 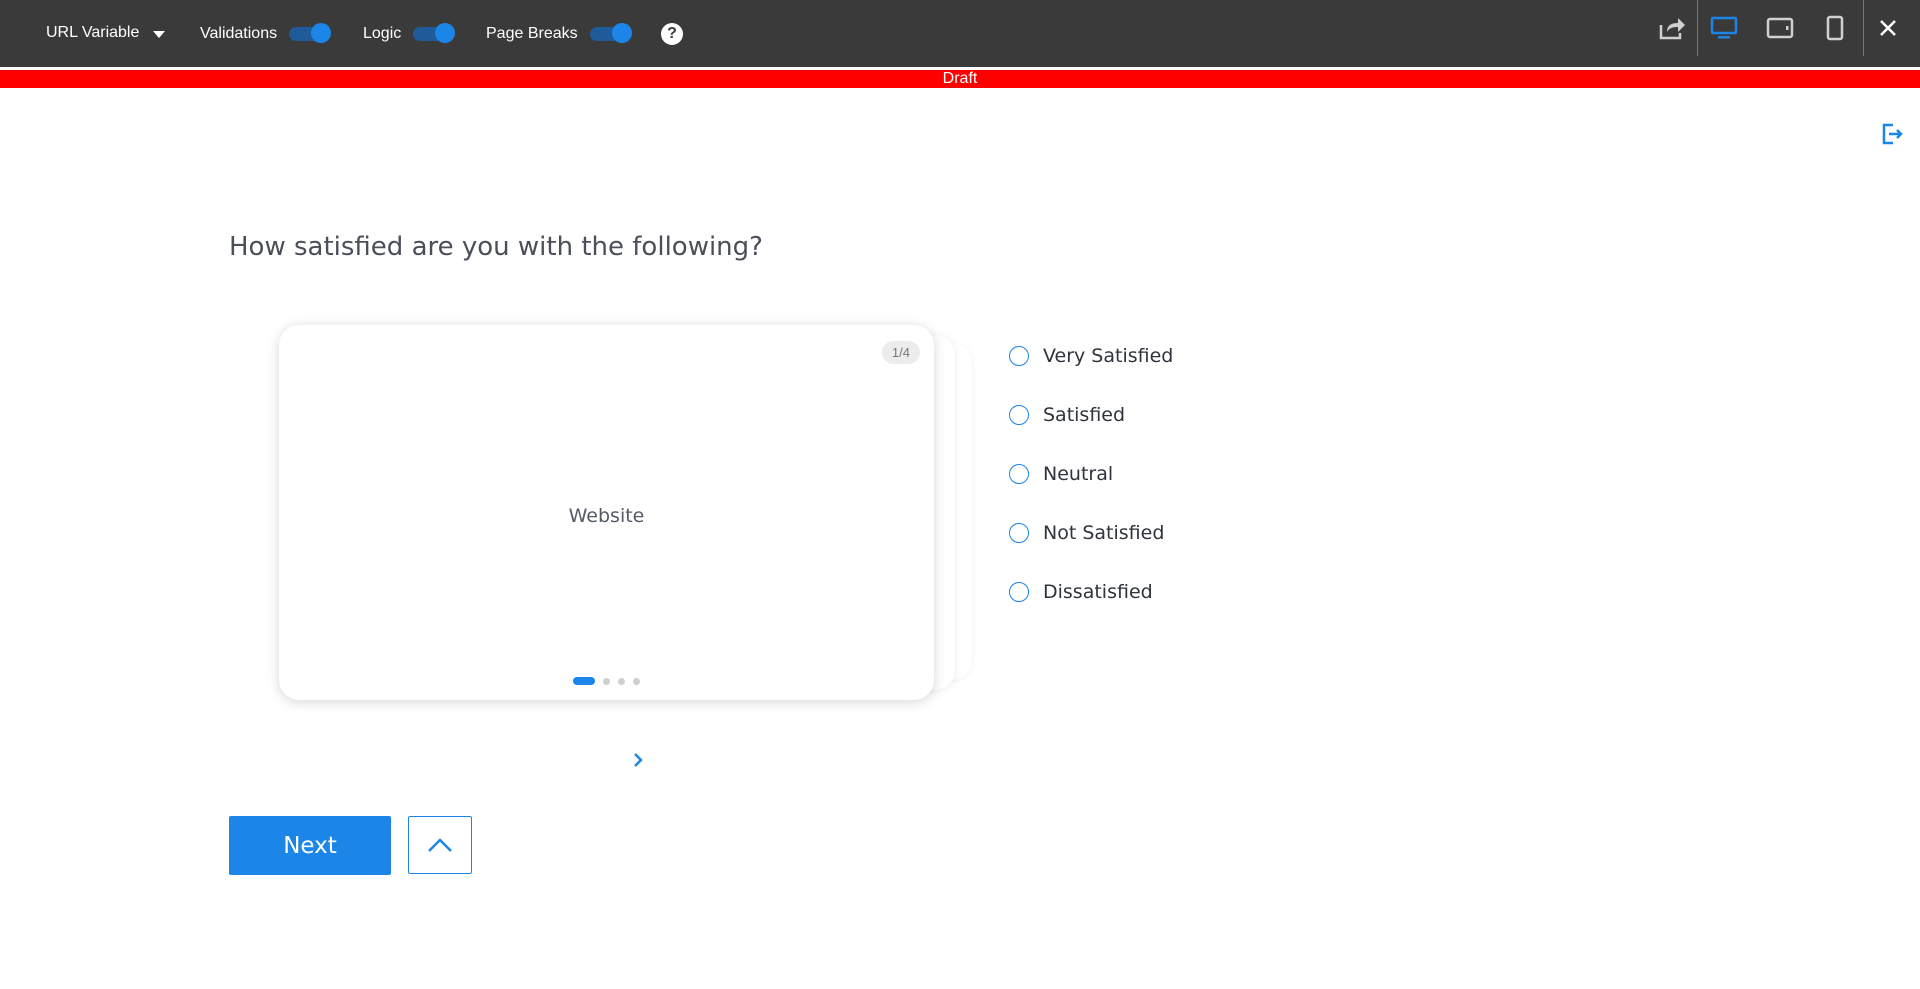 What do you see at coordinates (1892, 134) in the screenshot?
I see `exit-icon` at bounding box center [1892, 134].